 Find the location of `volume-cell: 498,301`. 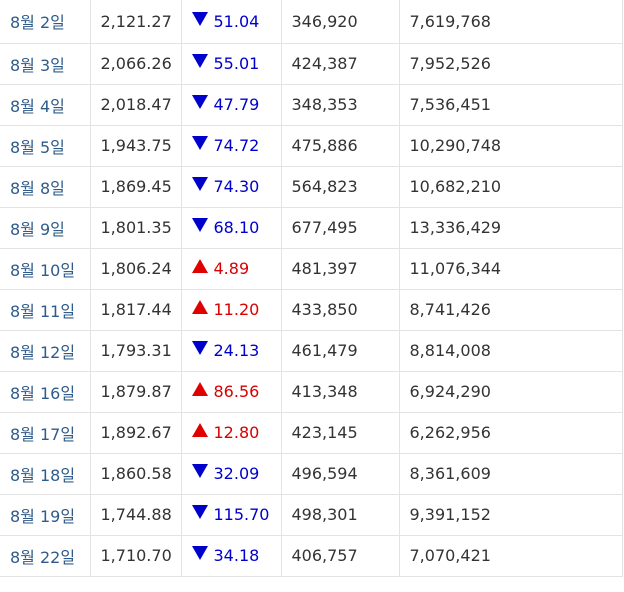

volume-cell: 498,301 is located at coordinates (340, 515).